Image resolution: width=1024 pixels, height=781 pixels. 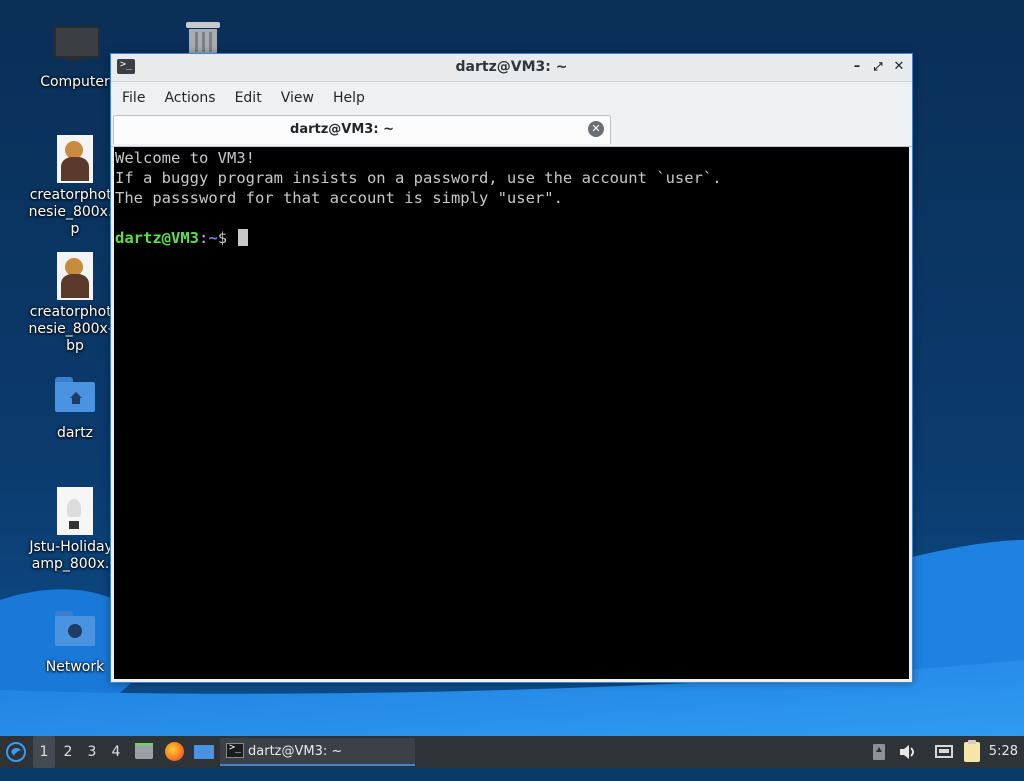 What do you see at coordinates (511, 98) in the screenshot?
I see `menu-bar: File Actions Edit View Help` at bounding box center [511, 98].